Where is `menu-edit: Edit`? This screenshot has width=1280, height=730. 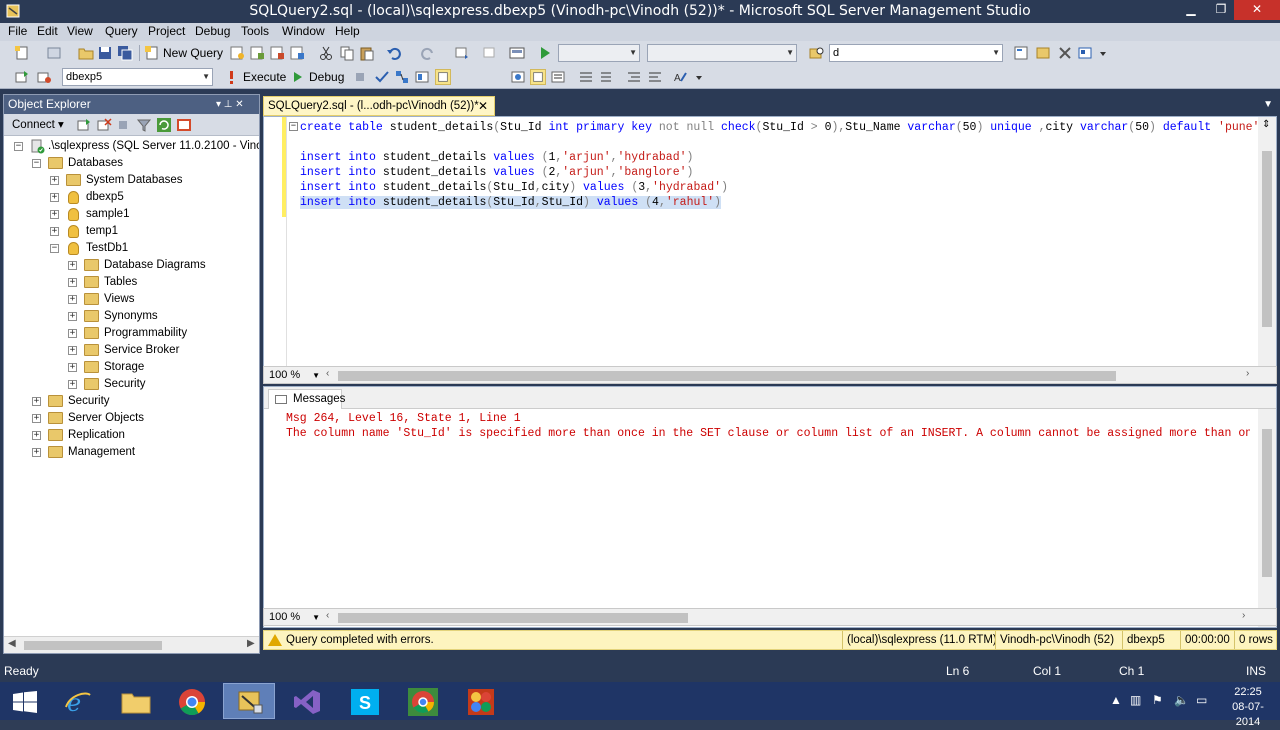 menu-edit: Edit is located at coordinates (47, 31).